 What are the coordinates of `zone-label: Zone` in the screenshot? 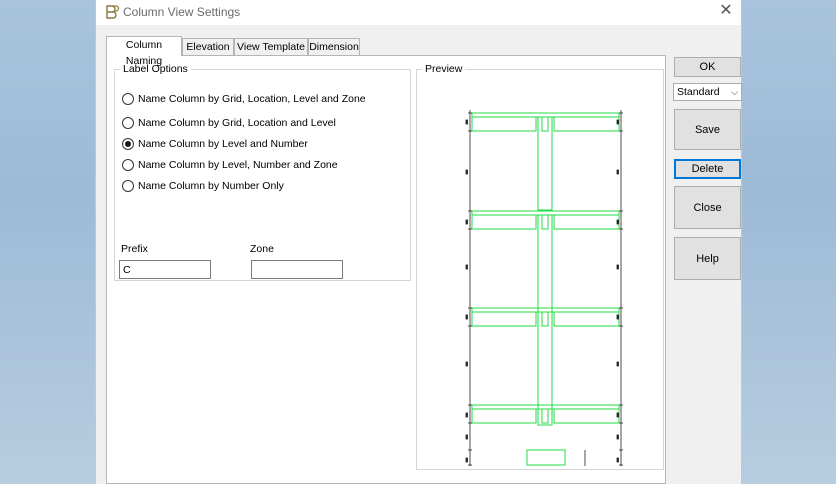 It's located at (262, 249).